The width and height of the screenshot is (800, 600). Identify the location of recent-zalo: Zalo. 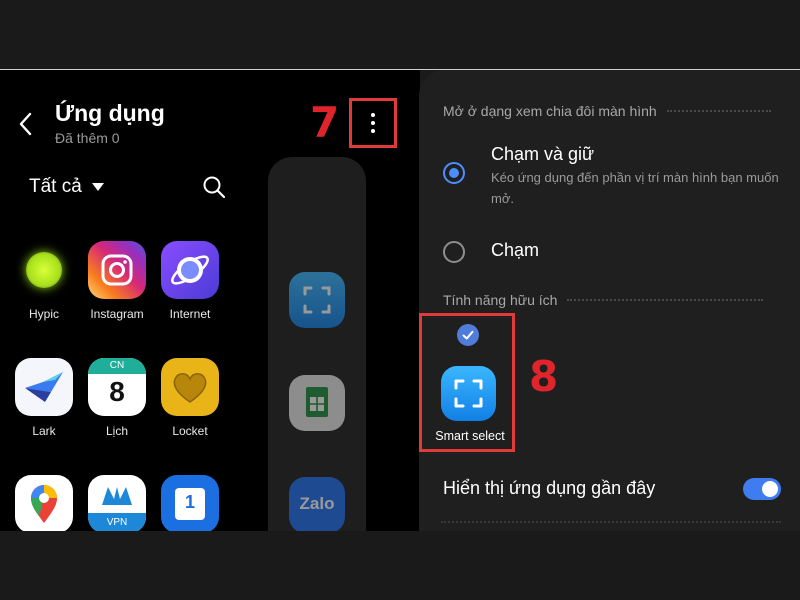
(317, 504).